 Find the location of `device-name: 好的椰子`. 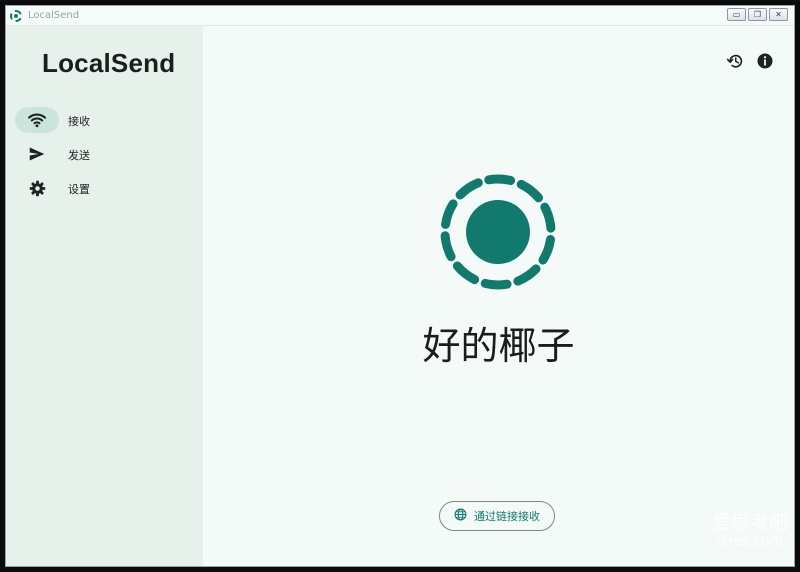

device-name: 好的椰子 is located at coordinates (498, 346).